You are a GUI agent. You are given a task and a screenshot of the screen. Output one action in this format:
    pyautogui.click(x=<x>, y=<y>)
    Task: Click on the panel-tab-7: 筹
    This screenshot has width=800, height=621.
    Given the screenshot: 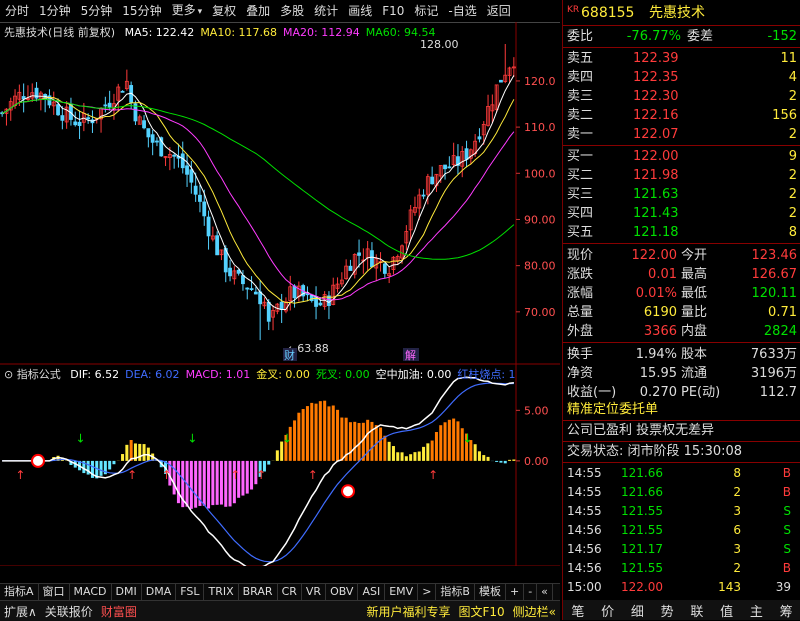 What is the action you would take?
    pyautogui.click(x=786, y=610)
    